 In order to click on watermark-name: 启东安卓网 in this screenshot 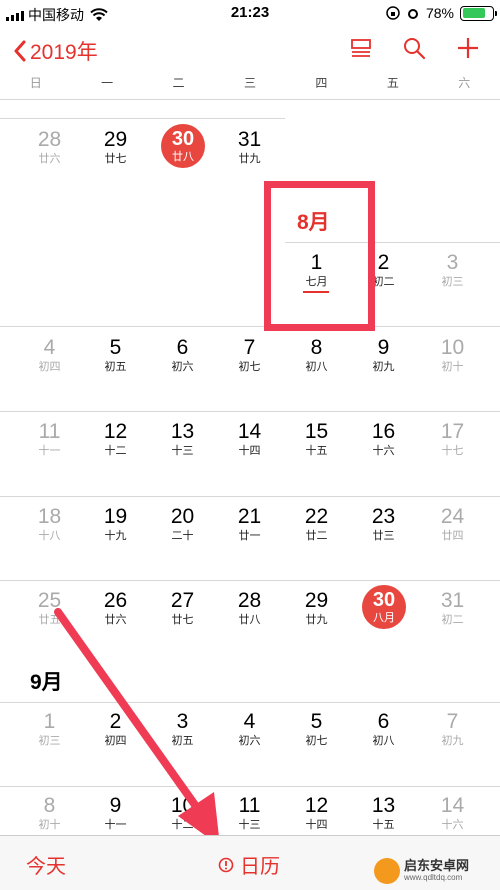, I will do `click(437, 865)`.